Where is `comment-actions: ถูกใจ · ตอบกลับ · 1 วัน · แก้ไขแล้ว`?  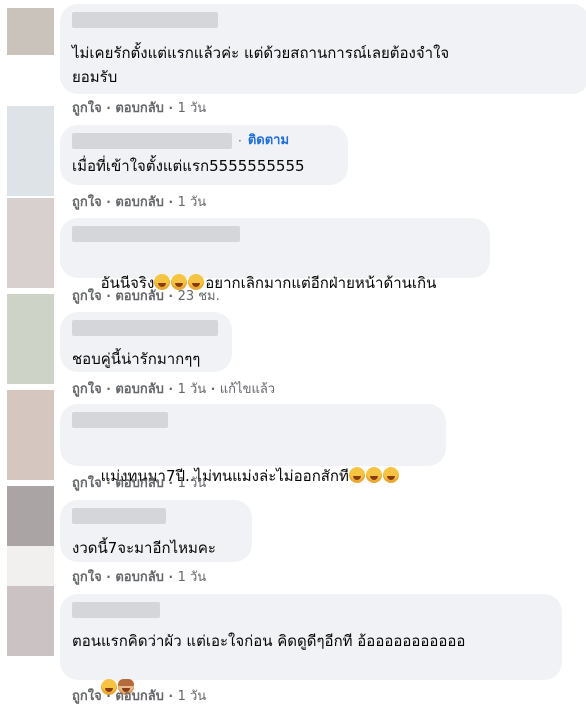 comment-actions: ถูกใจ · ตอบกลับ · 1 วัน · แก้ไขแล้ว is located at coordinates (173, 389).